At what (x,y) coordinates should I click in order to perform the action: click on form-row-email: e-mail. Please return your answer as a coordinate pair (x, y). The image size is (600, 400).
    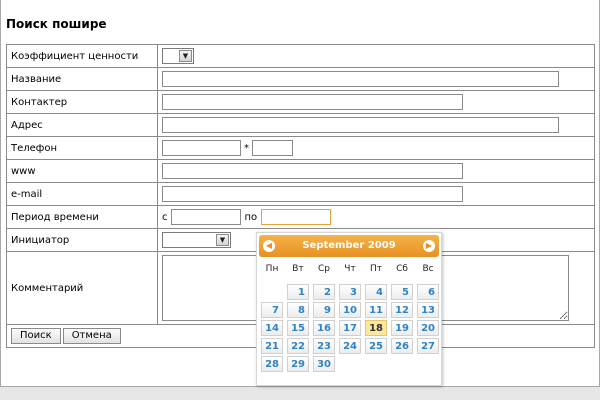
    Looking at the image, I should click on (300, 194).